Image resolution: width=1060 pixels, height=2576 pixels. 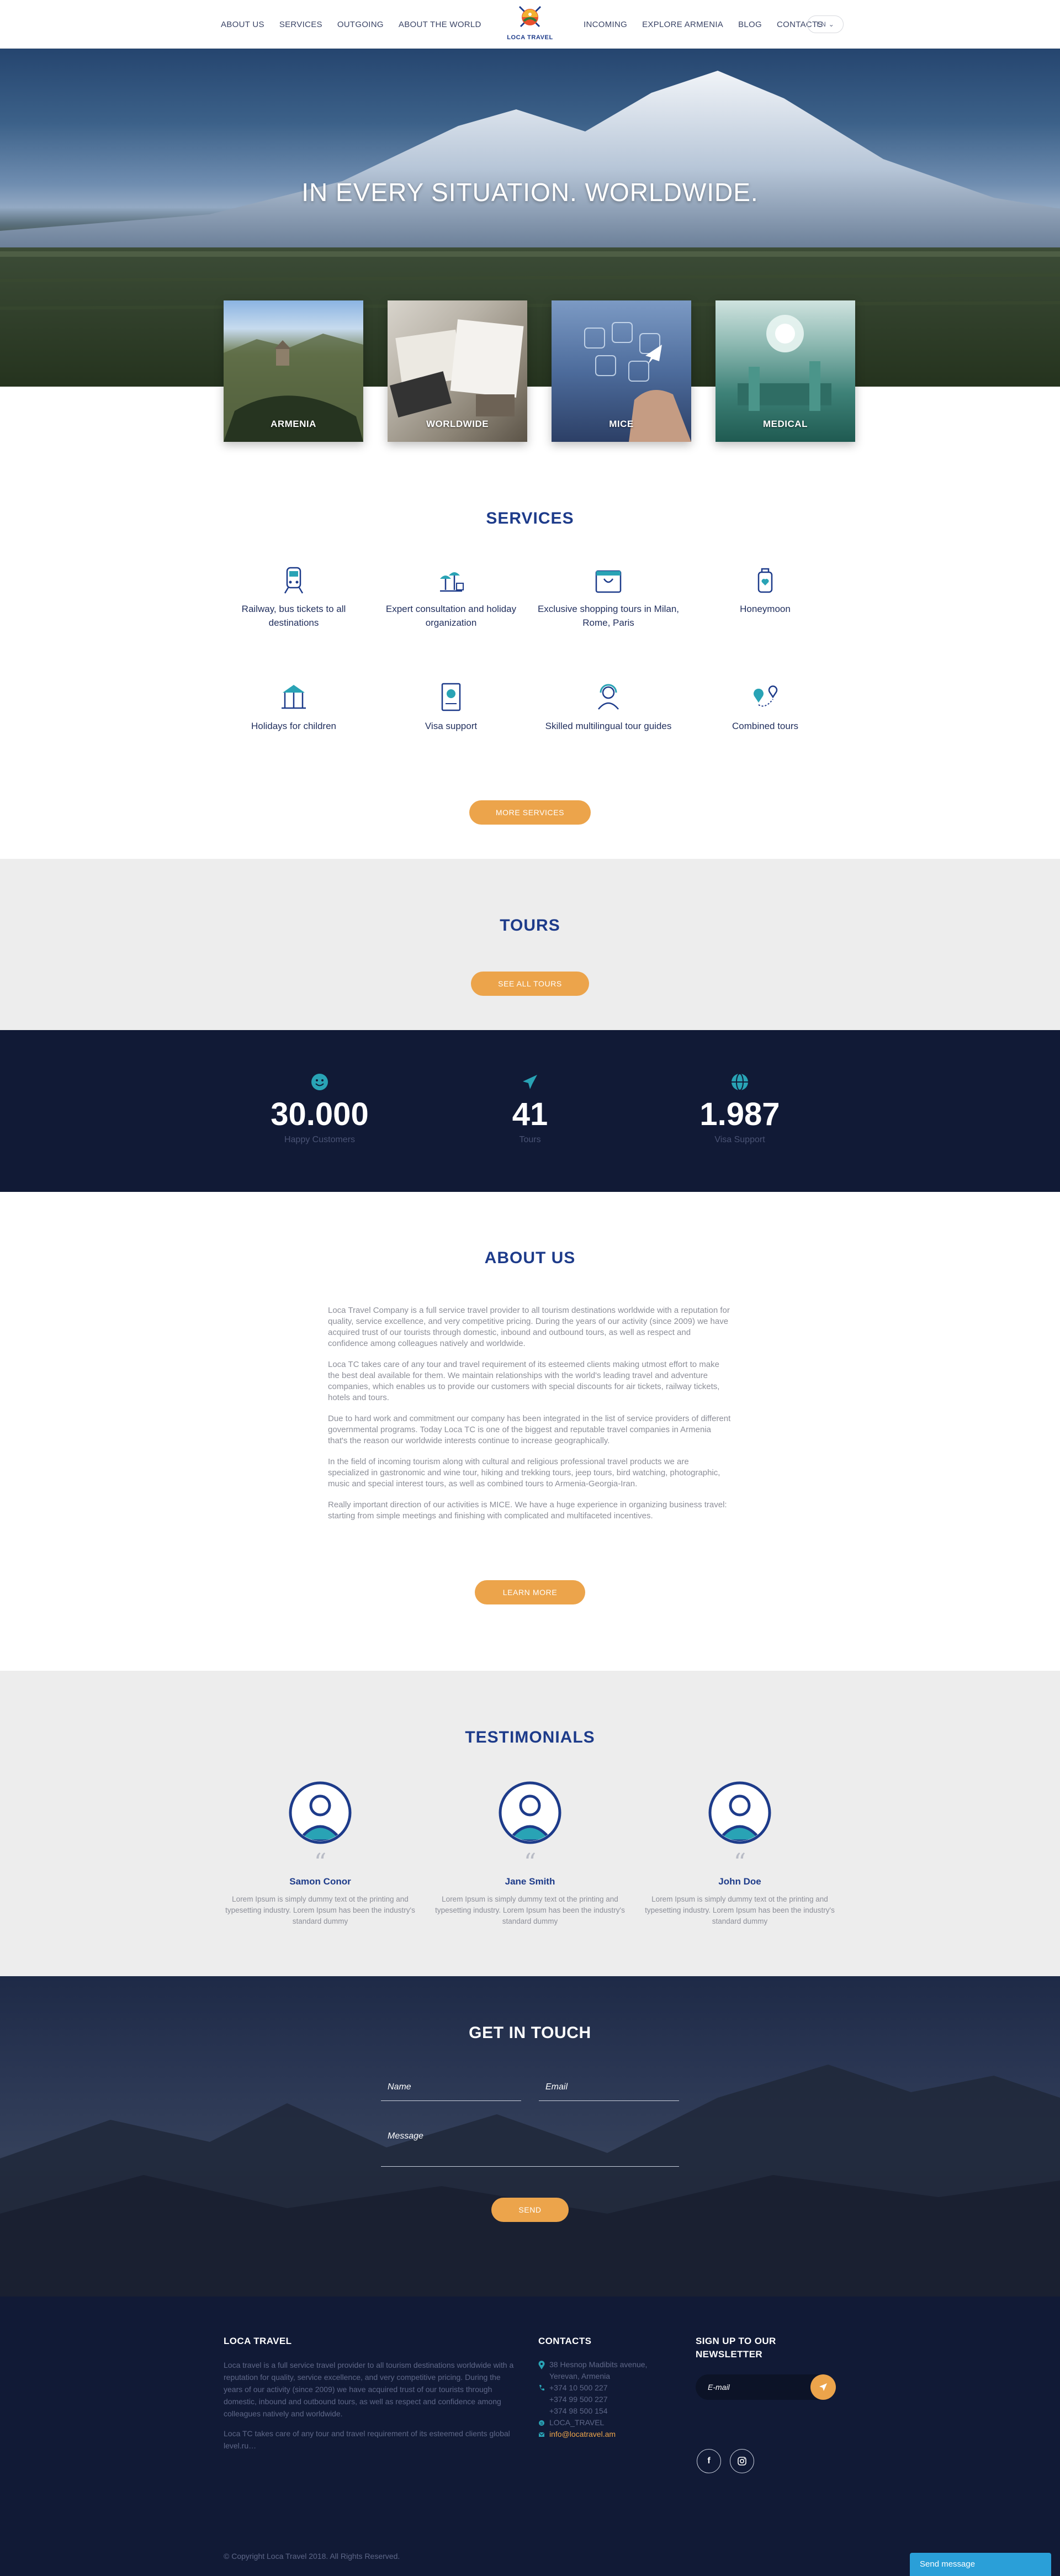 What do you see at coordinates (542, 2434) in the screenshot?
I see `email-icon` at bounding box center [542, 2434].